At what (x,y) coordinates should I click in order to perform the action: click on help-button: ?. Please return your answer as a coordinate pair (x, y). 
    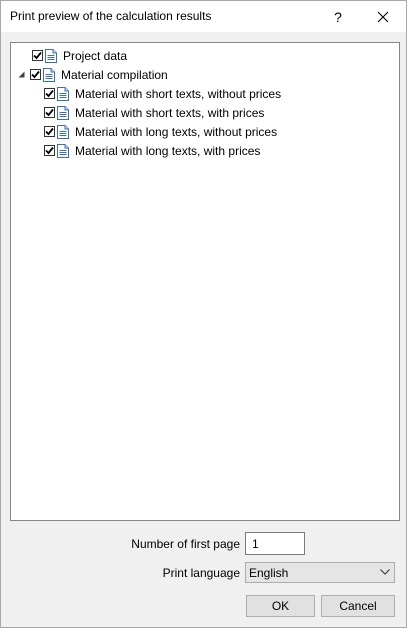
    Looking at the image, I should click on (338, 16).